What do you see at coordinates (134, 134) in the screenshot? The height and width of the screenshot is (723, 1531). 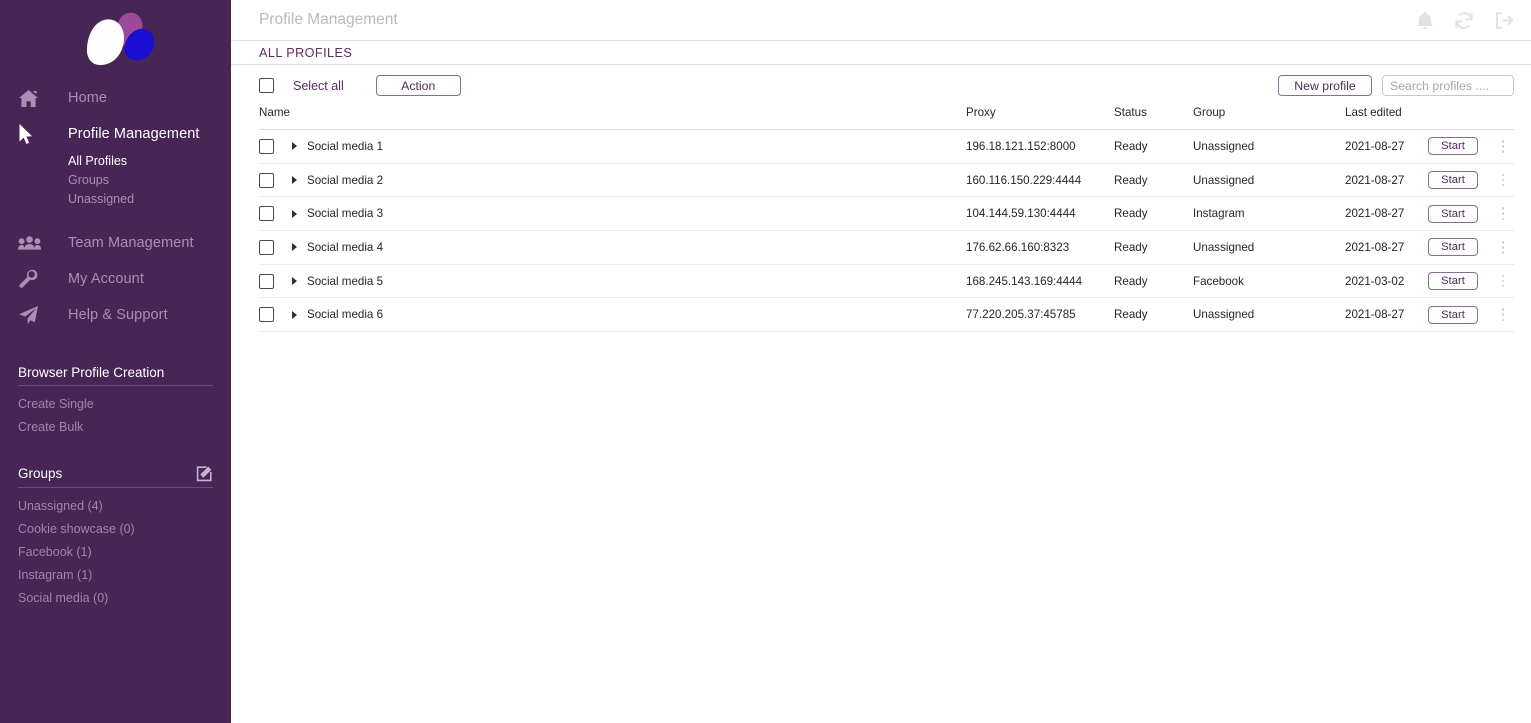 I see `sidebar-item-label: Profile Management` at bounding box center [134, 134].